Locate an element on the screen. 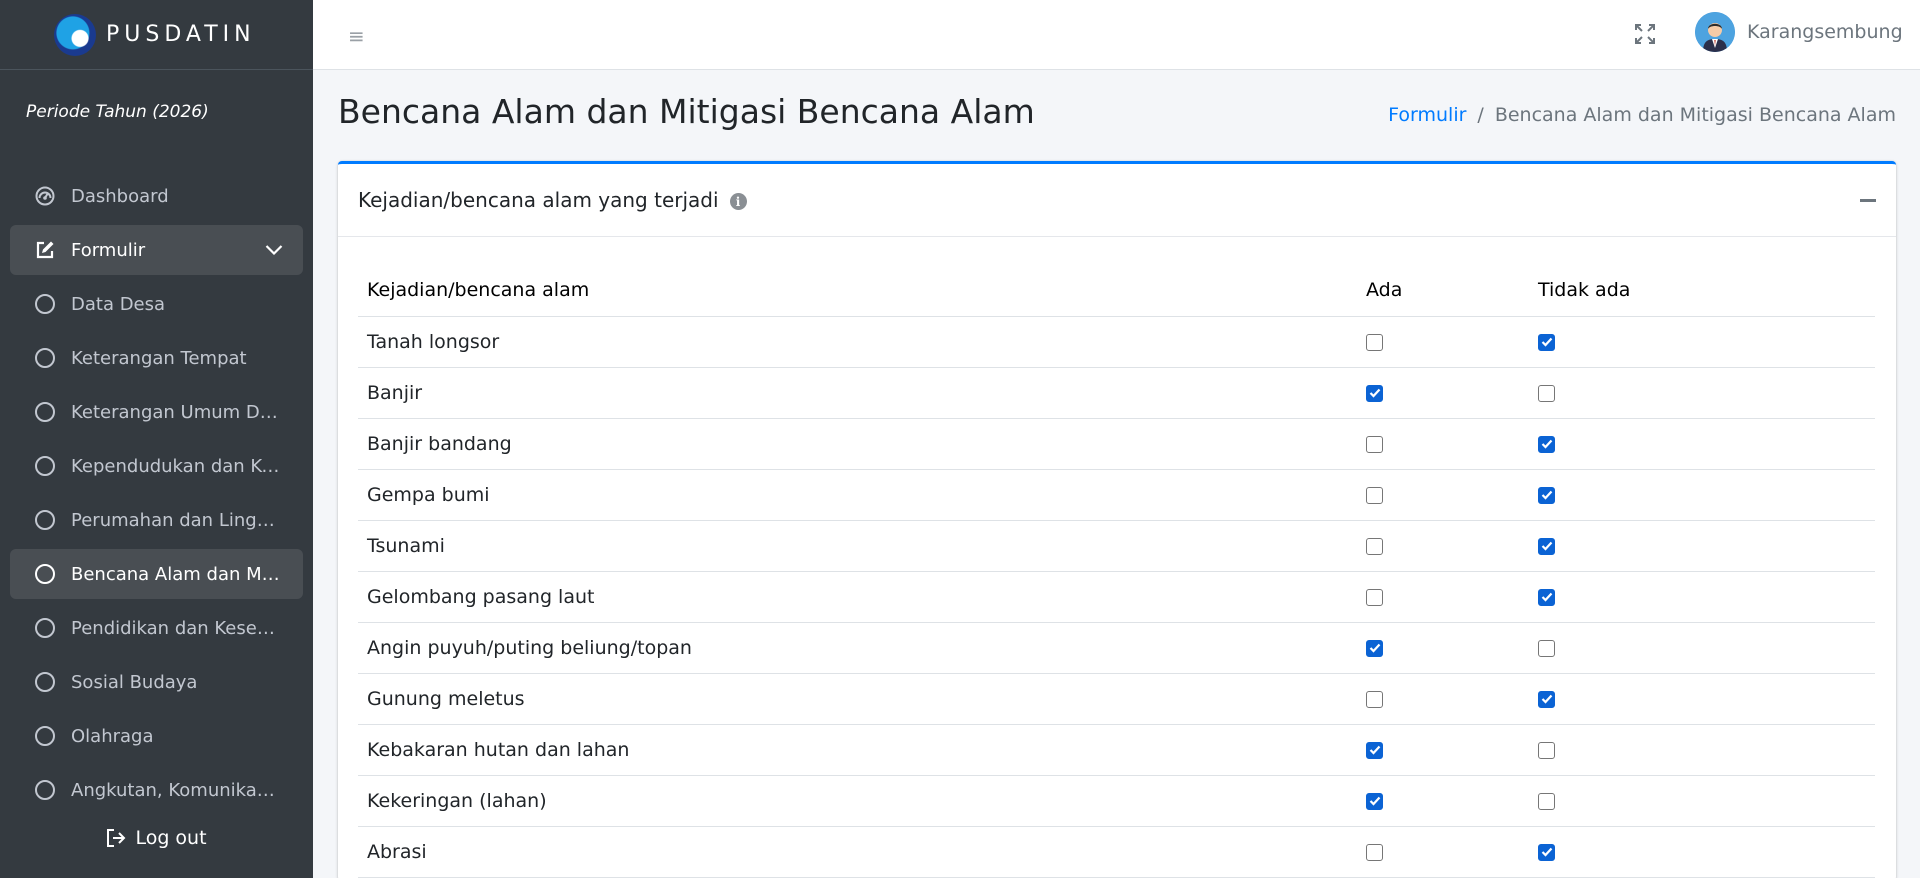  table-row: Kebakaran hutan dan lahan is located at coordinates (1116, 750).